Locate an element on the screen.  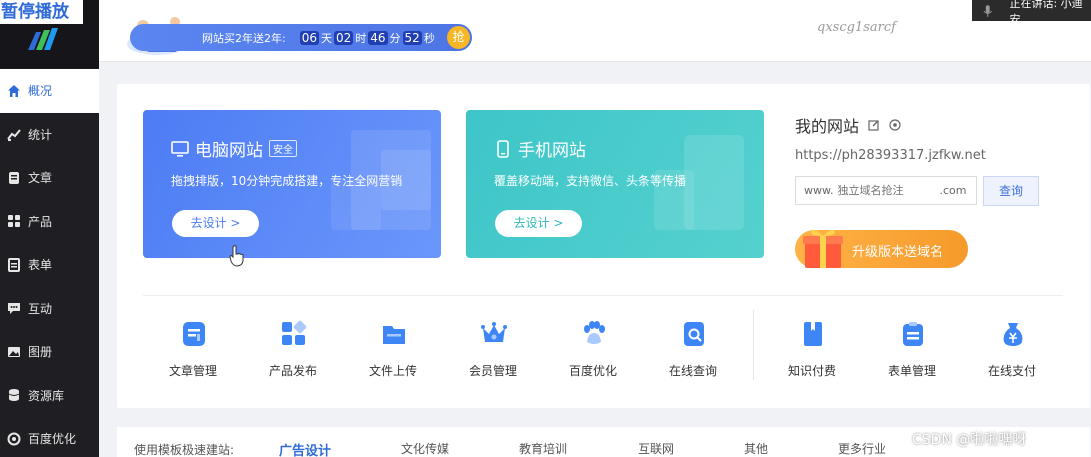
monitor-icon is located at coordinates (180, 148).